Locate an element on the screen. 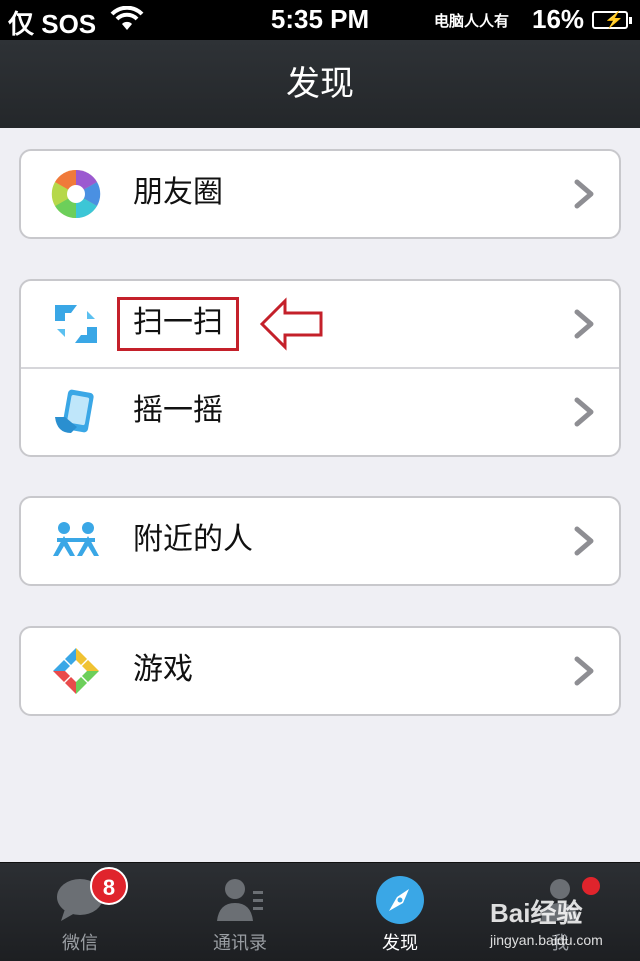  unread-badge: 8 is located at coordinates (109, 886).